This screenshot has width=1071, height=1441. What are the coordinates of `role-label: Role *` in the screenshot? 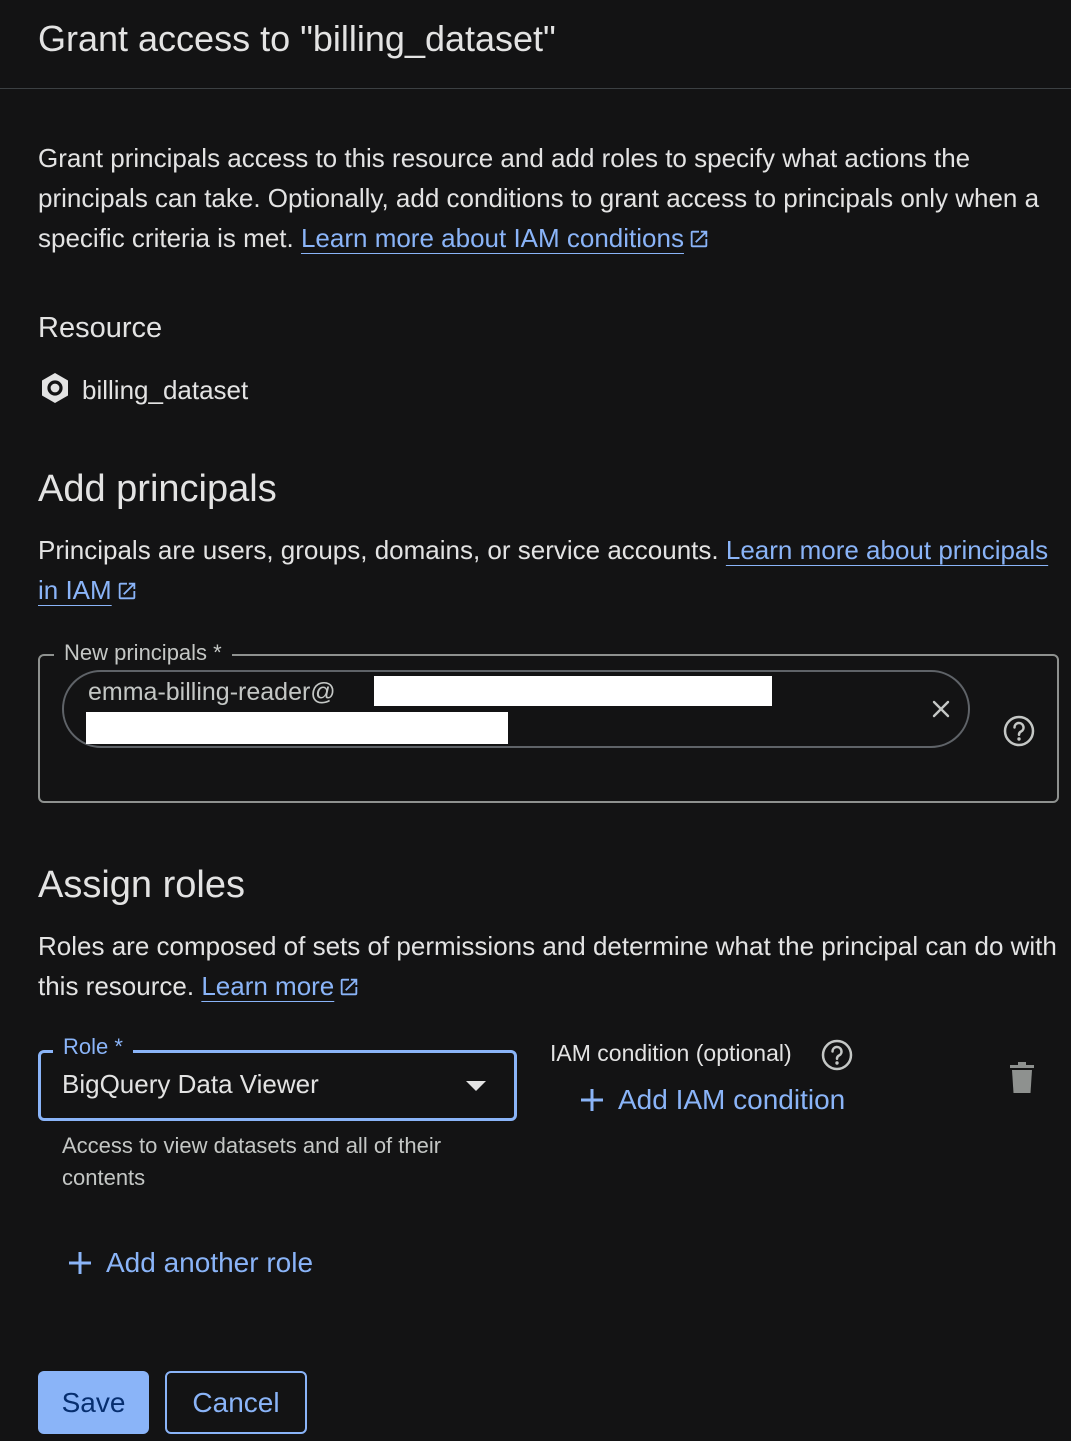 It's located at (93, 1047).